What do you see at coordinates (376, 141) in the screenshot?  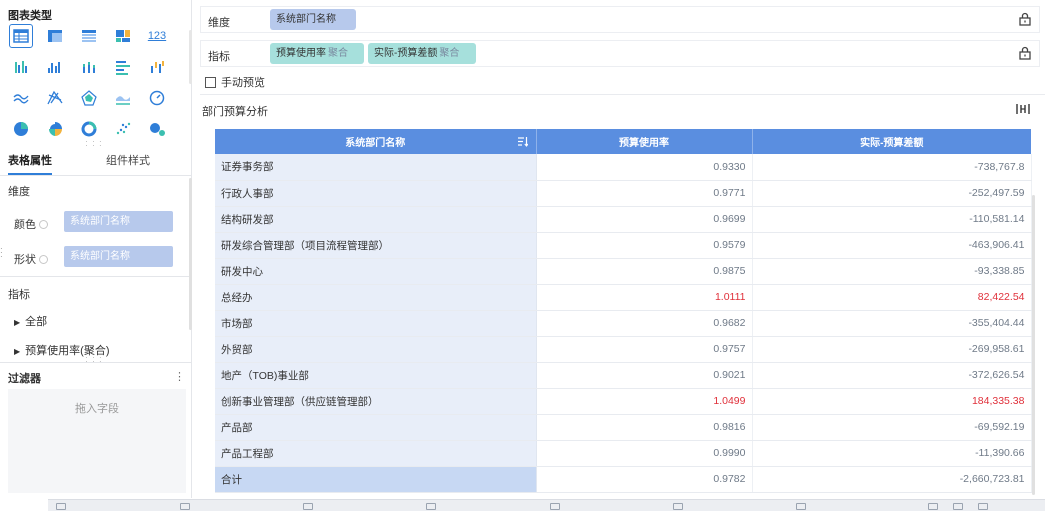 I see `column-header-dept: 系统部门名称` at bounding box center [376, 141].